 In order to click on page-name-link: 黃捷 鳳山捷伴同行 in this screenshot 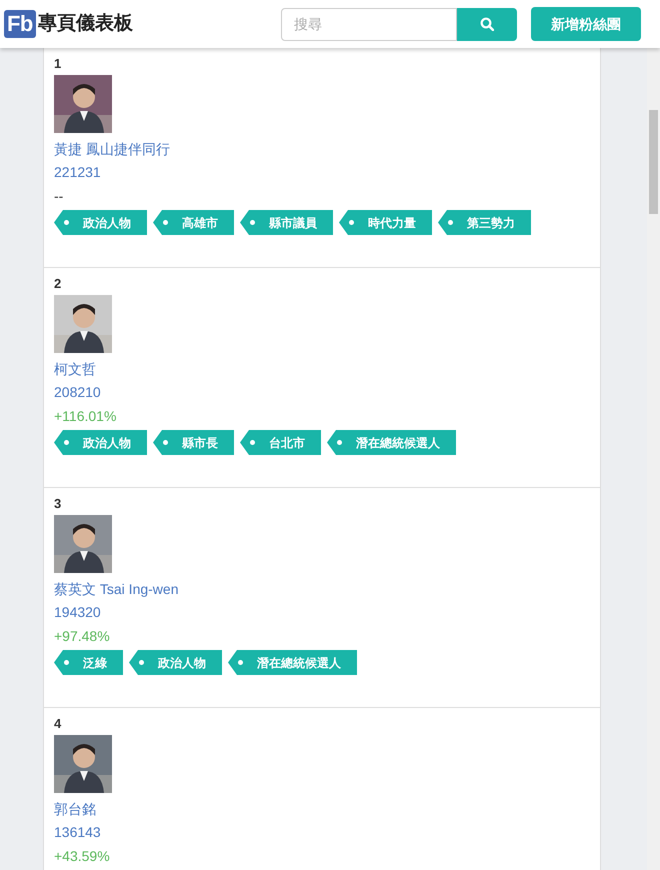, I will do `click(112, 149)`.